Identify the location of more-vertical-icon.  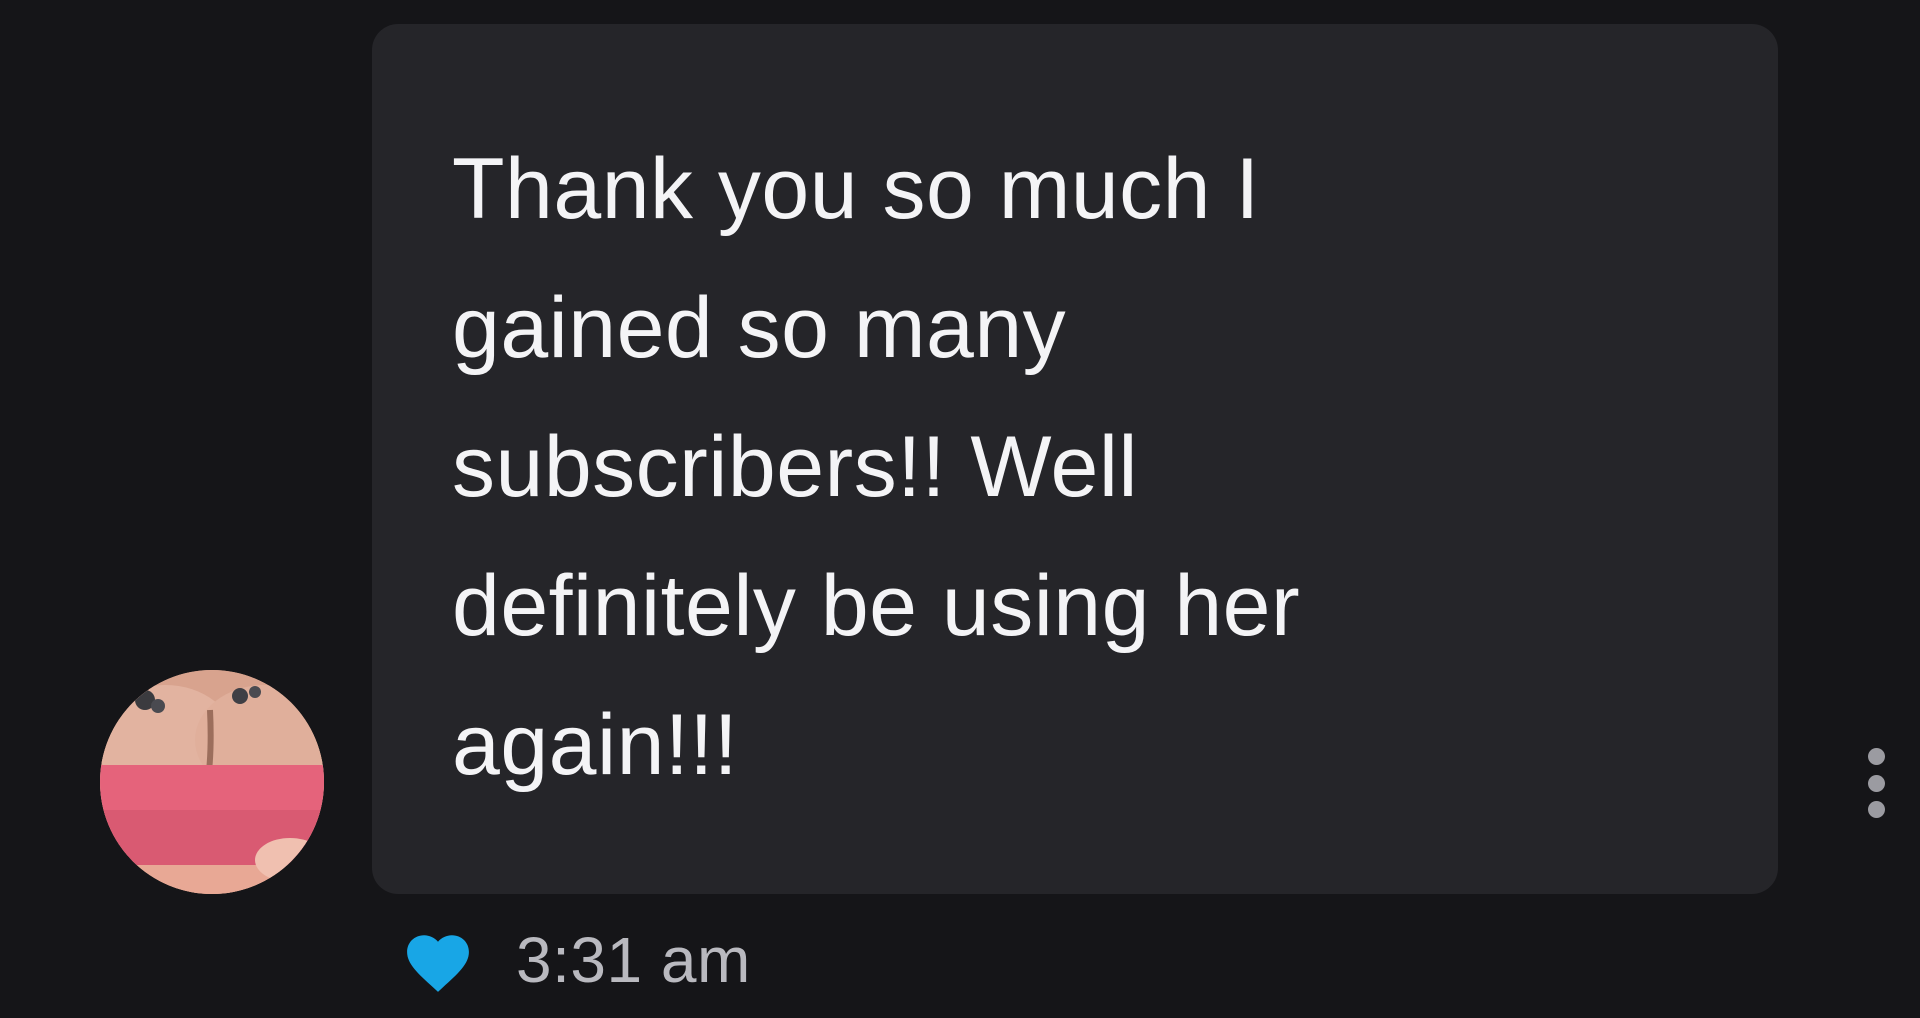
(1876, 756).